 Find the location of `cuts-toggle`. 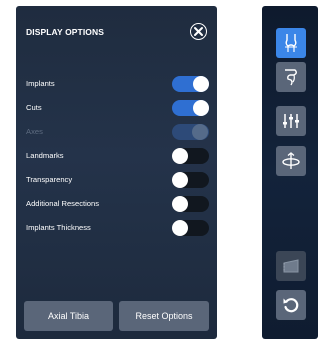

cuts-toggle is located at coordinates (190, 108).